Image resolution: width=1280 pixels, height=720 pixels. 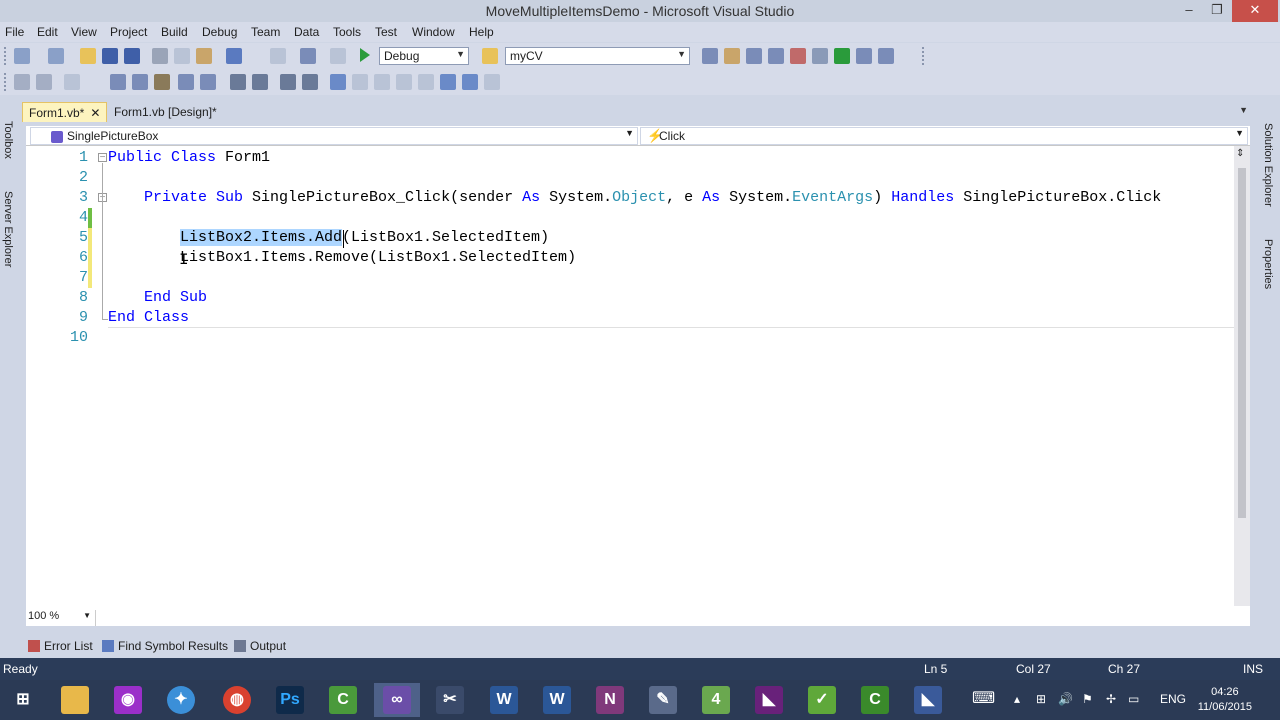 I want to click on tab-find-symbol-results: Find Symbol Results, so click(x=165, y=646).